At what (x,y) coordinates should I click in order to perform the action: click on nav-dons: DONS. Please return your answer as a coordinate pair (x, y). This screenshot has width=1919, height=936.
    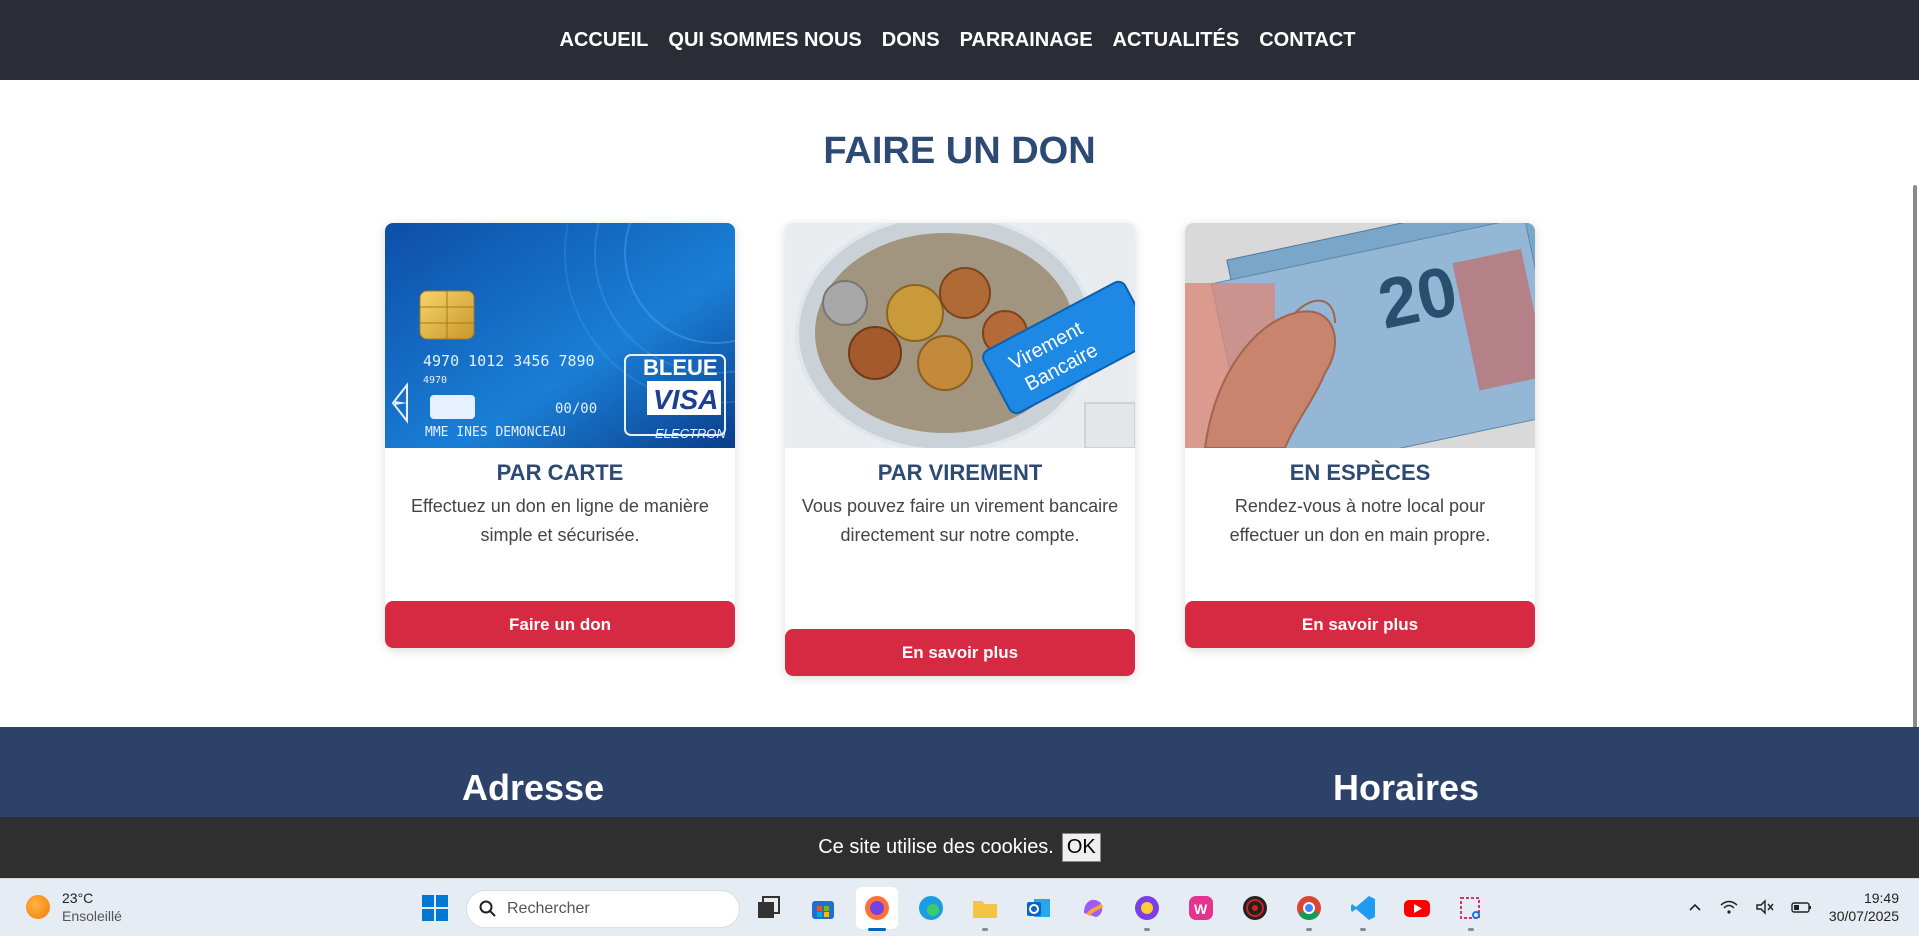
    Looking at the image, I should click on (911, 40).